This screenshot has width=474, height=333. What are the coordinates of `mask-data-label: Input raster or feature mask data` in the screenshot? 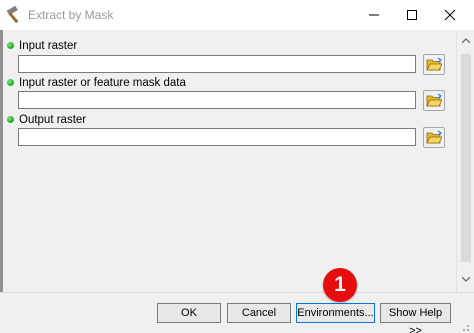 It's located at (102, 83).